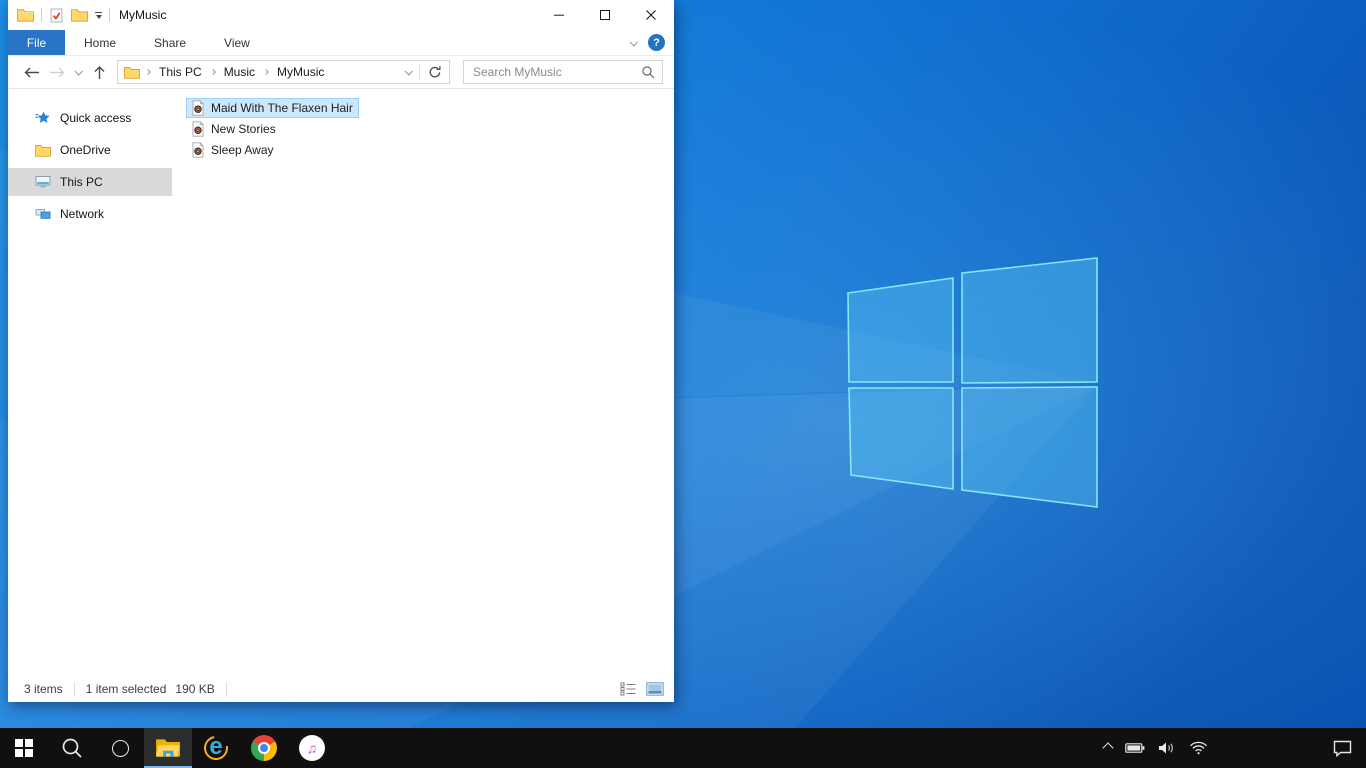 This screenshot has width=1366, height=768. Describe the element at coordinates (100, 42) in the screenshot. I see `tab-home: Home` at that location.